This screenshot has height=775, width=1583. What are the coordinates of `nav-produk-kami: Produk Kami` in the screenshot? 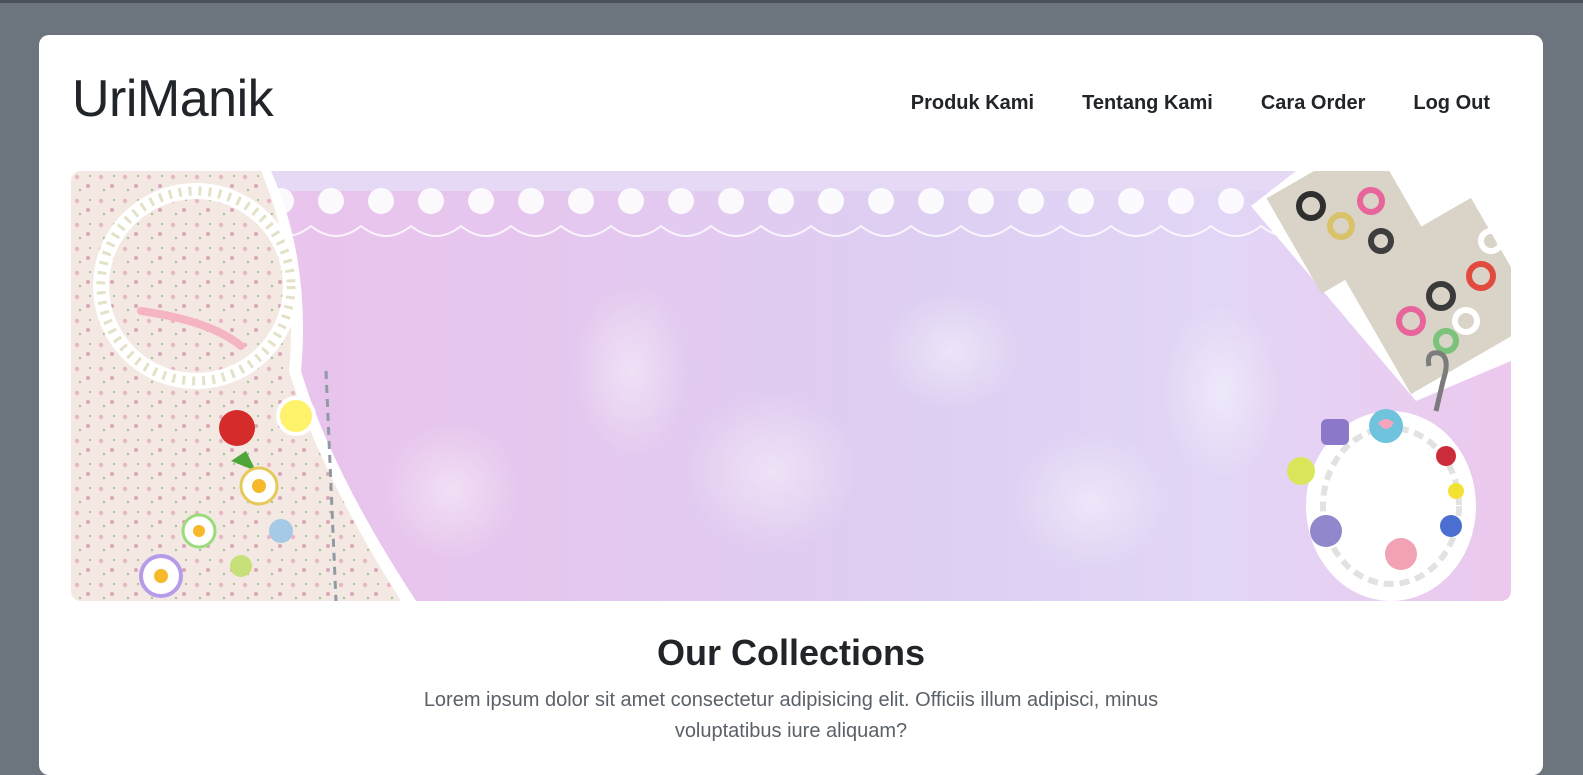 It's located at (972, 103).